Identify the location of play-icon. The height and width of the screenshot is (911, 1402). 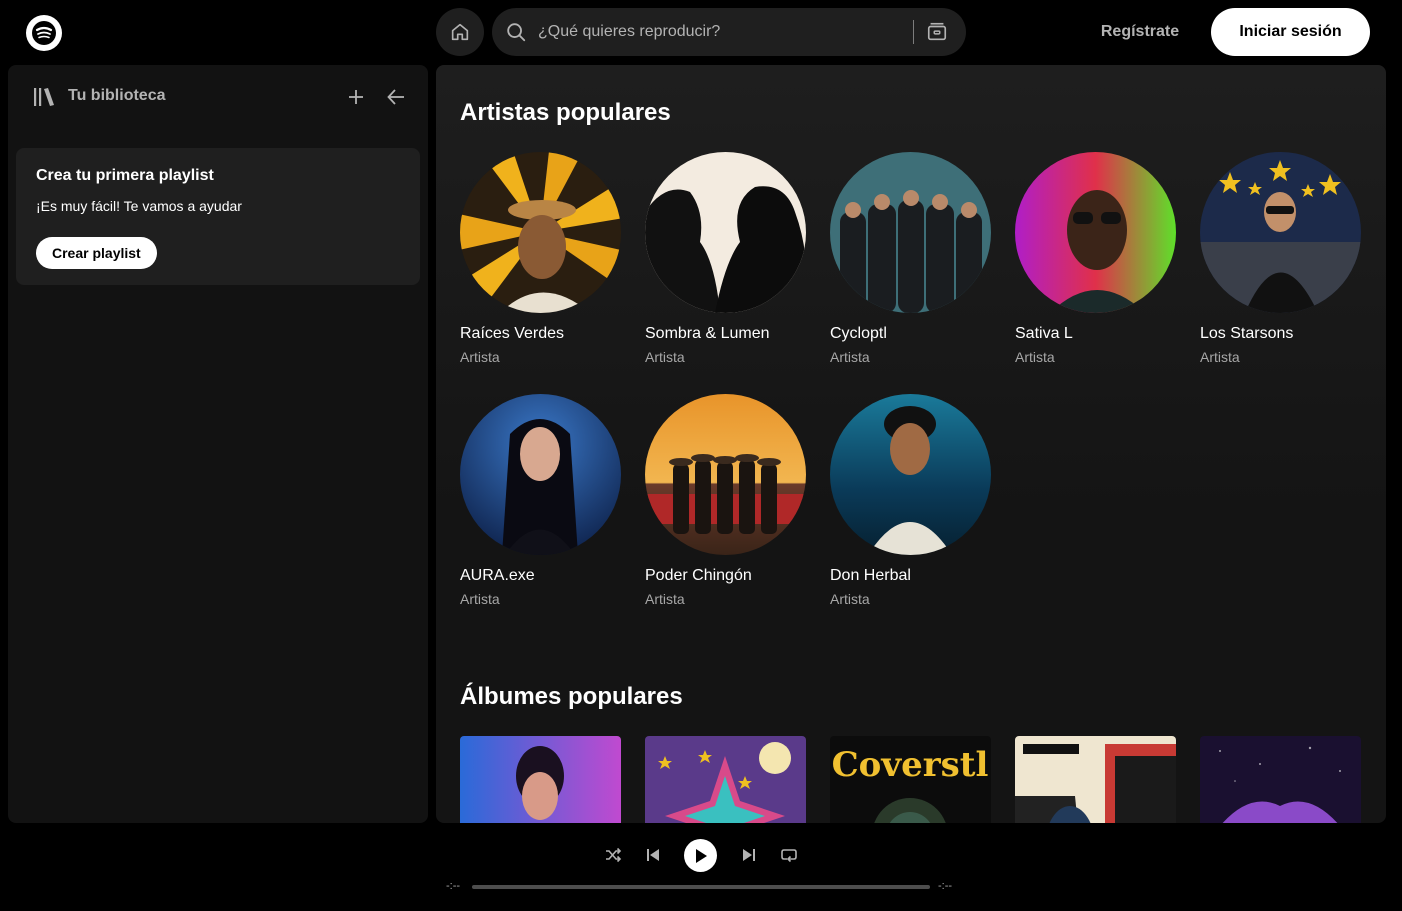
(701, 855).